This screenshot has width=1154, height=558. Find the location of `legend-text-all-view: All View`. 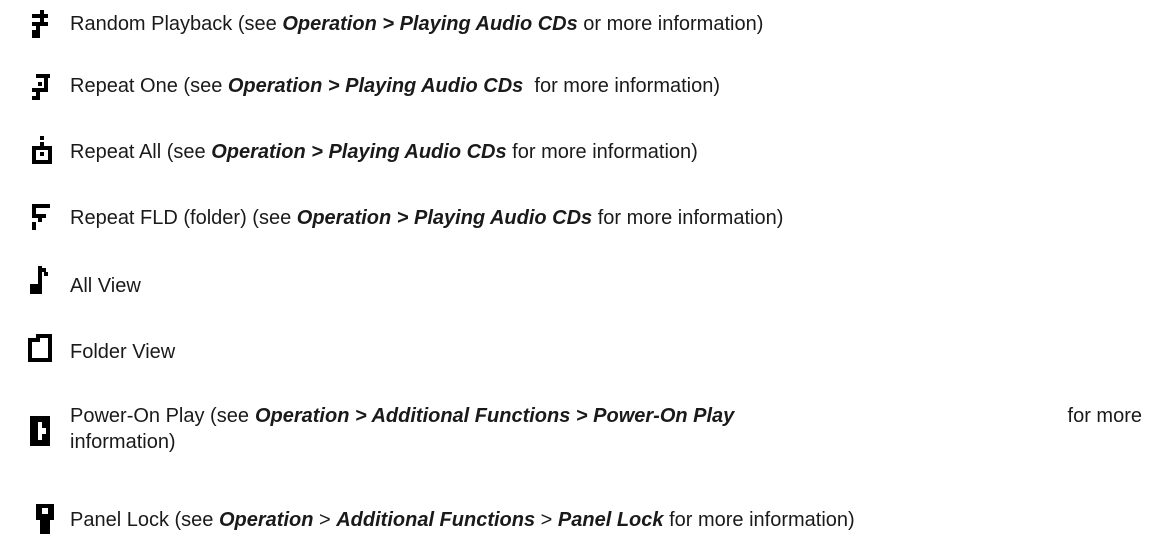

legend-text-all-view: All View is located at coordinates (105, 286).